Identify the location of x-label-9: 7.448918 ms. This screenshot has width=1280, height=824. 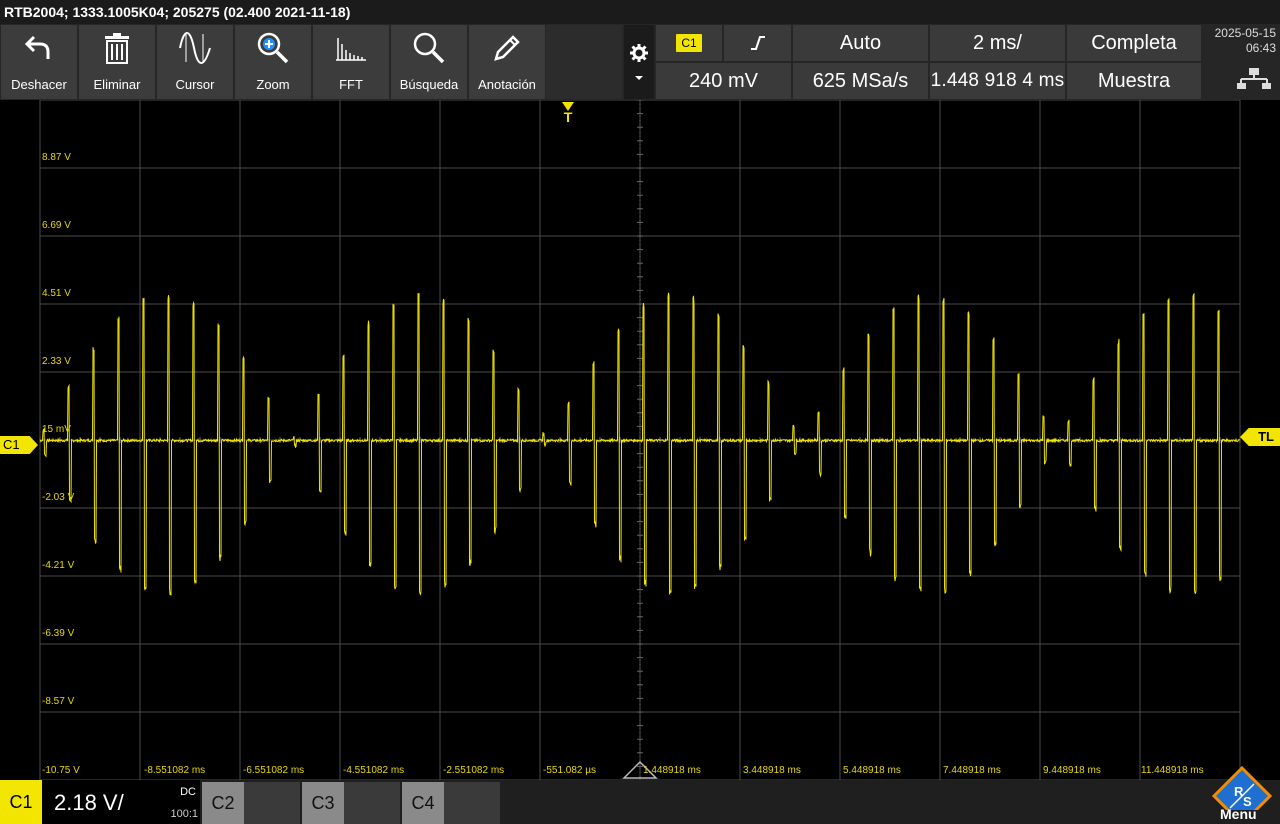
(972, 770).